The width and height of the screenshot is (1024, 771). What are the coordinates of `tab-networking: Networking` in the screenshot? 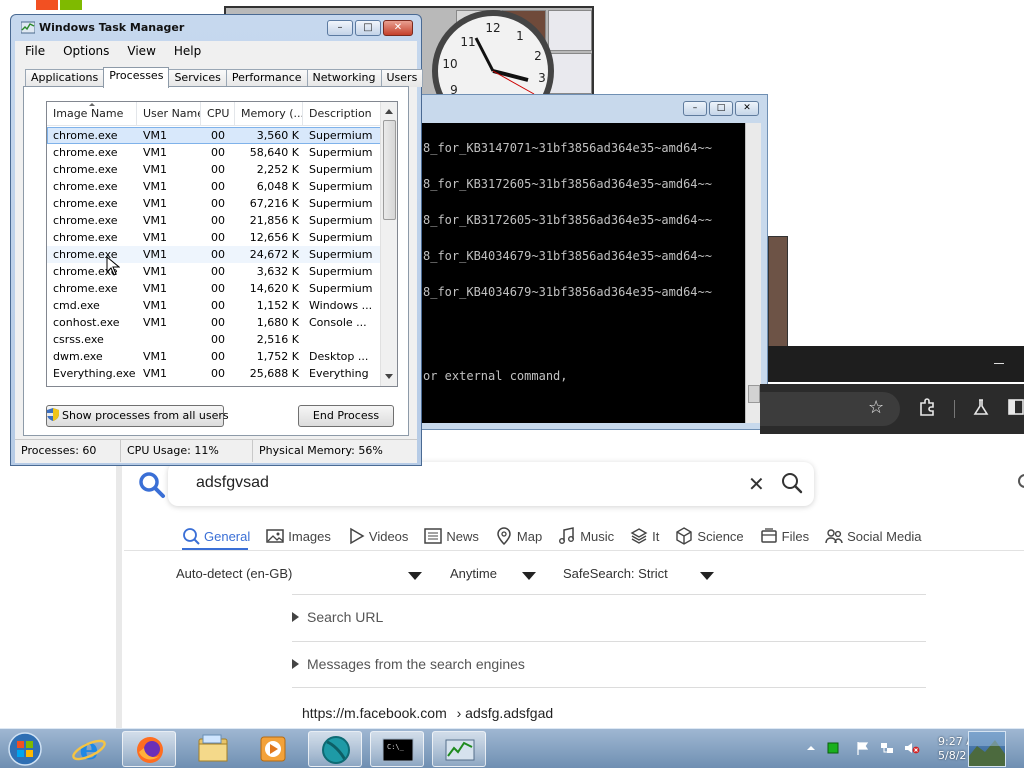 It's located at (344, 78).